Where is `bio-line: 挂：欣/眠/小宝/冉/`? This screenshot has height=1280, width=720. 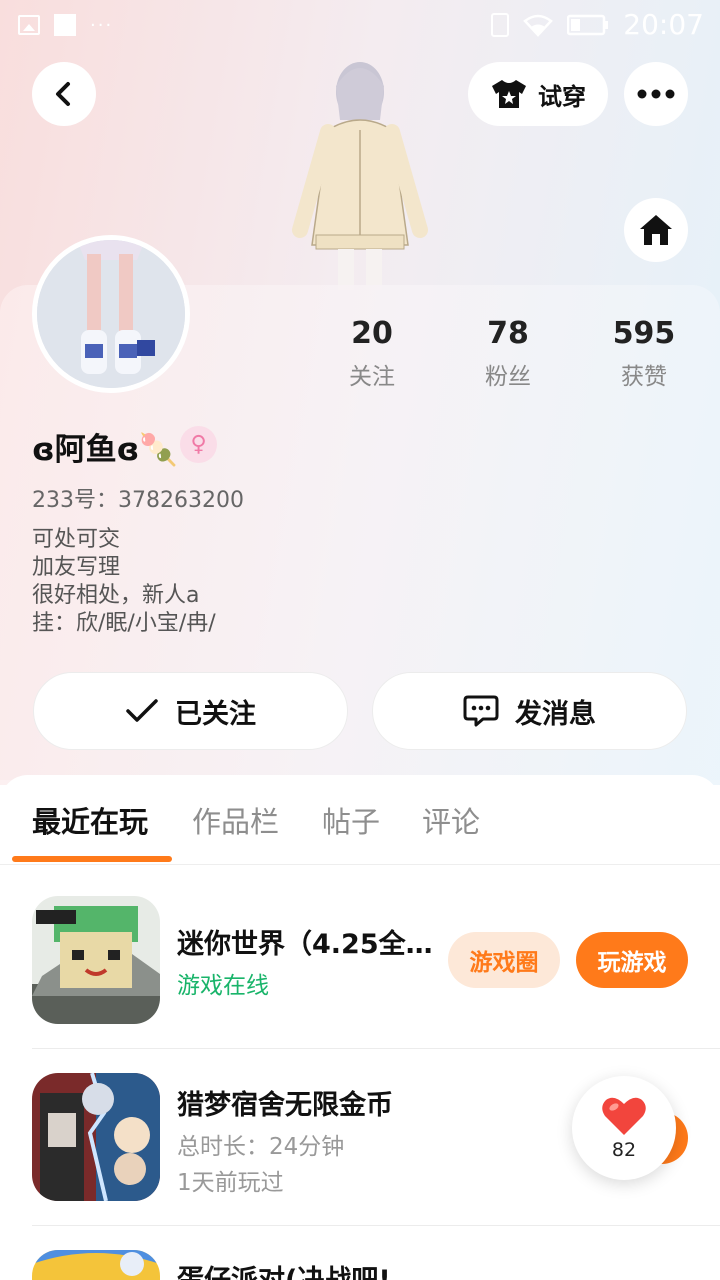 bio-line: 挂：欣/眠/小宝/冉/ is located at coordinates (124, 623).